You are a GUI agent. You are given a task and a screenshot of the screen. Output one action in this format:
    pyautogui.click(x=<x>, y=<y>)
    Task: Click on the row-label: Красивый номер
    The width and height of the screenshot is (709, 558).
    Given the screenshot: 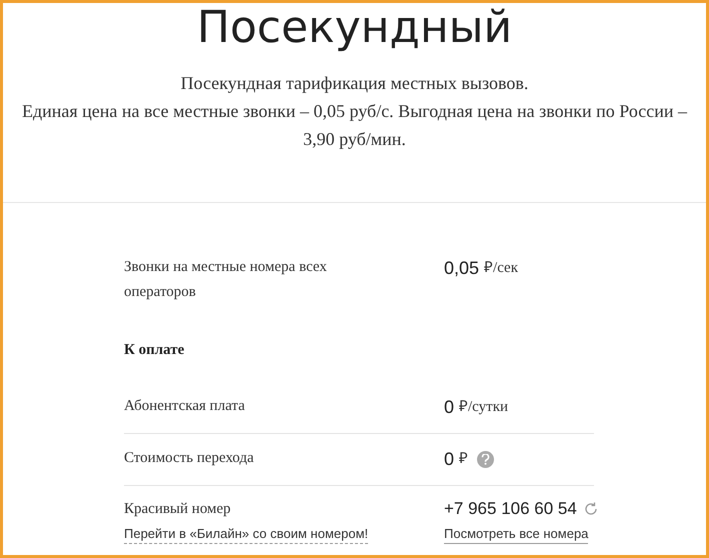 What is the action you would take?
    pyautogui.click(x=177, y=509)
    